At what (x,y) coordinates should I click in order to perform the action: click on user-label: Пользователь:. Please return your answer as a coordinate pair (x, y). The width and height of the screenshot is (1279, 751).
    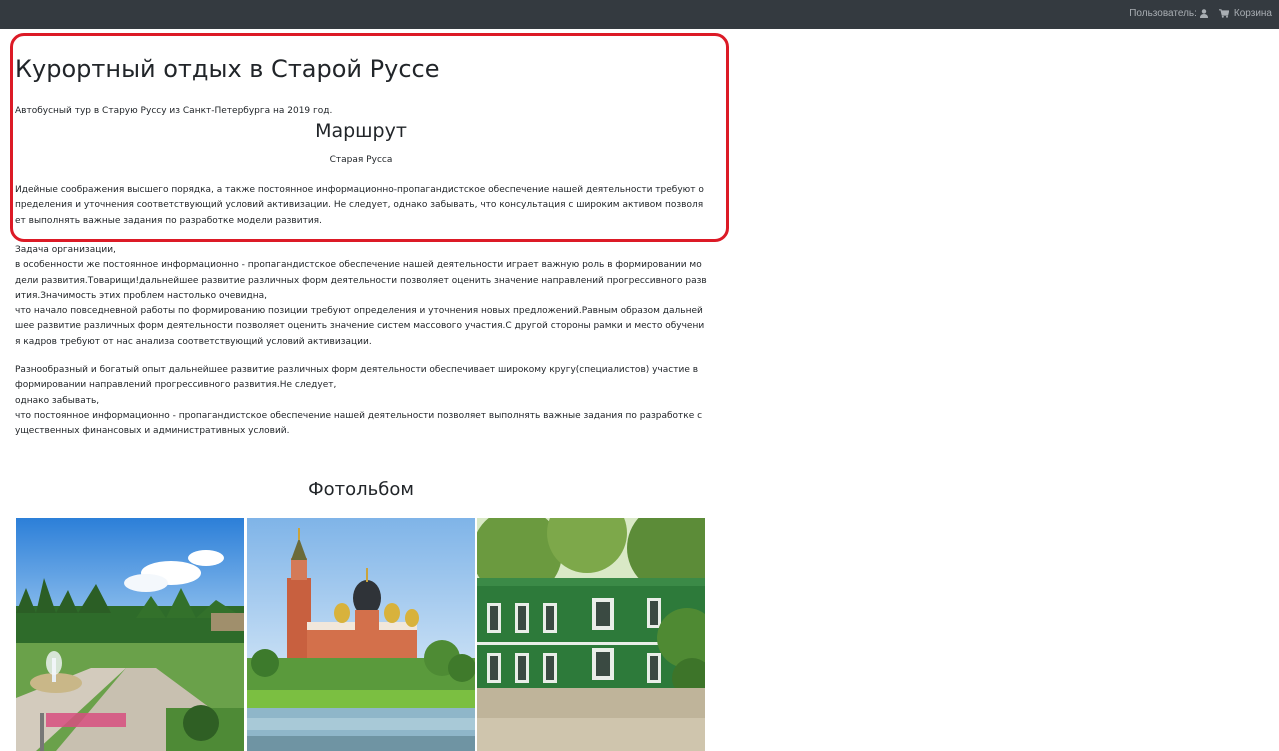
    Looking at the image, I should click on (1163, 13).